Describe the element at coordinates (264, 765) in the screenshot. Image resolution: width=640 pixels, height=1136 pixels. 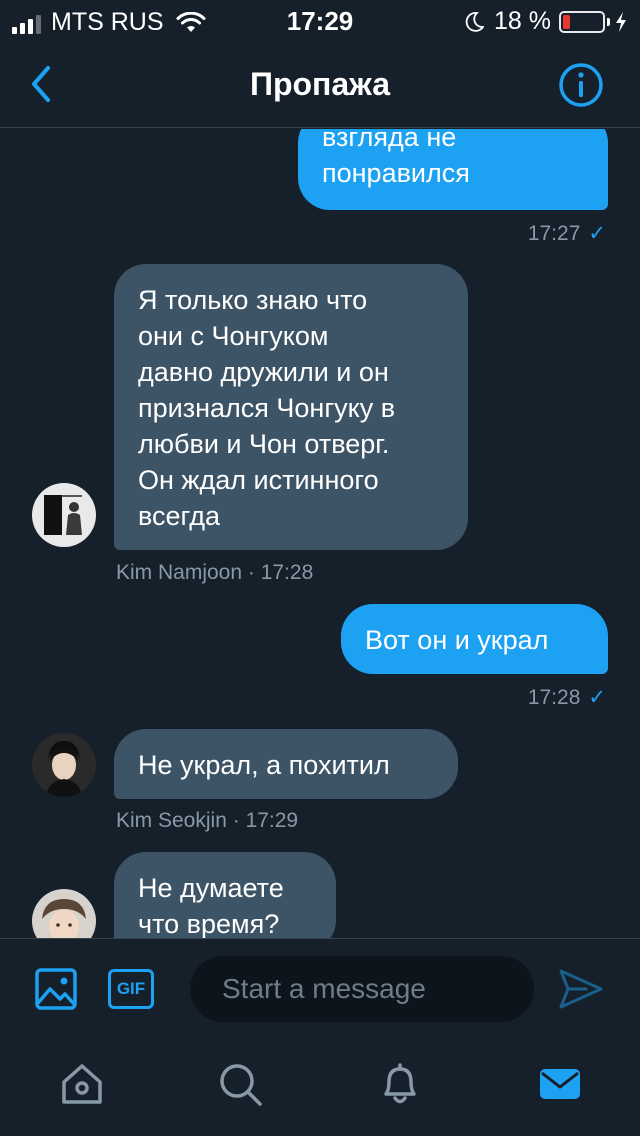
I see `message-line: Не украл, а похитил` at that location.